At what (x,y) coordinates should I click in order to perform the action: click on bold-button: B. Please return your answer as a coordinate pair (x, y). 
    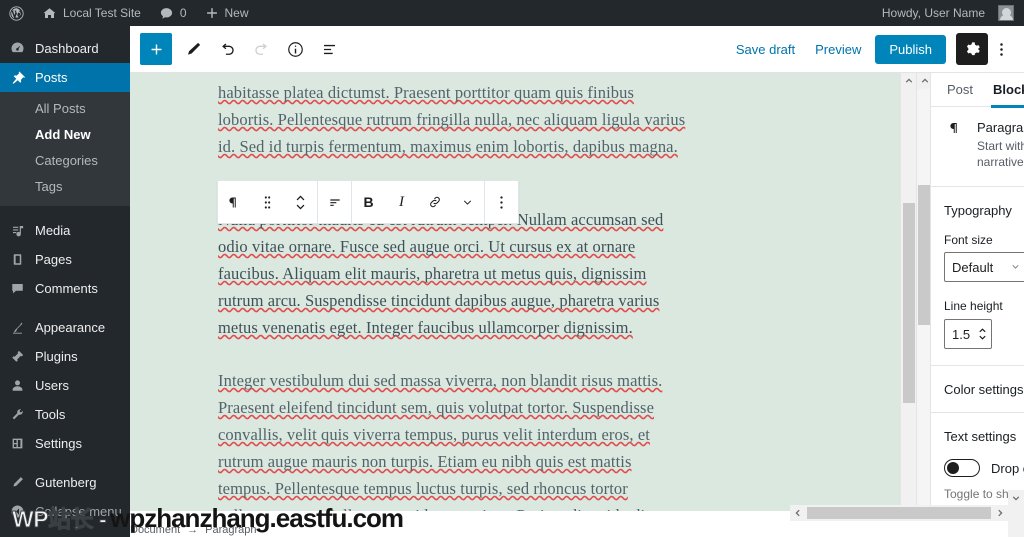
    Looking at the image, I should click on (368, 202).